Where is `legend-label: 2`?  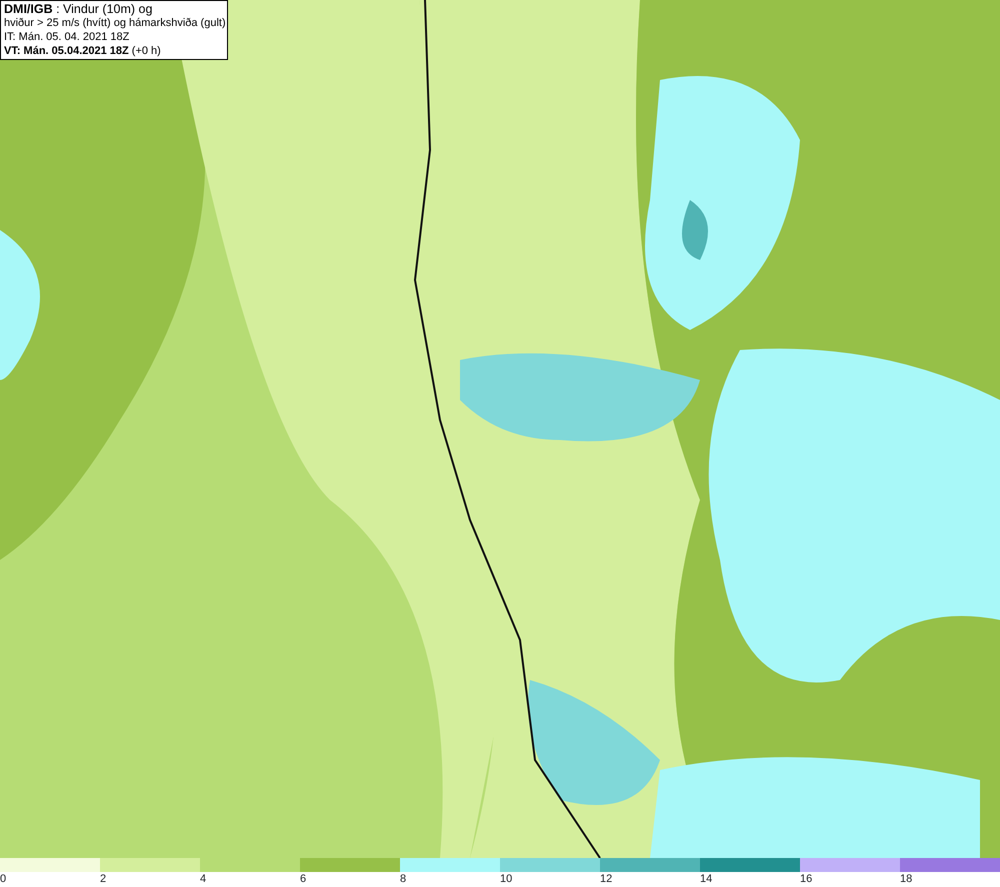 legend-label: 2 is located at coordinates (103, 879).